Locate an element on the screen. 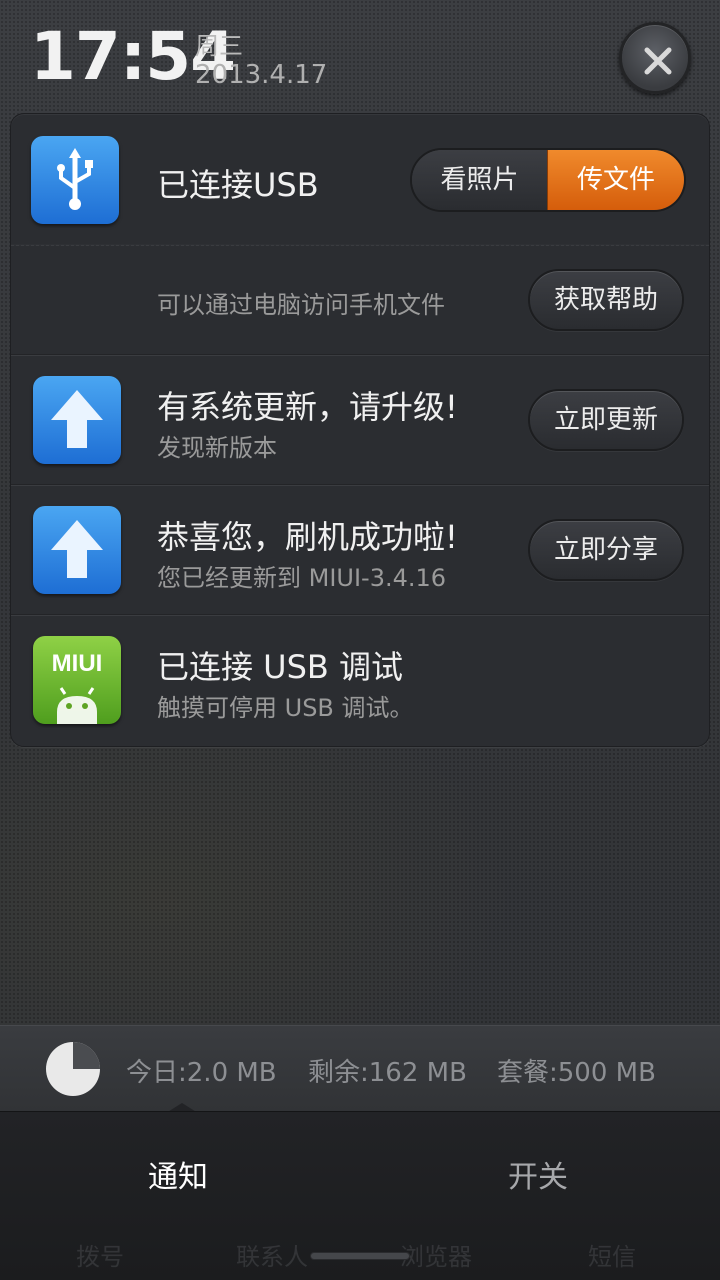 The image size is (720, 1280). usb-title: 已连接USB is located at coordinates (238, 185).